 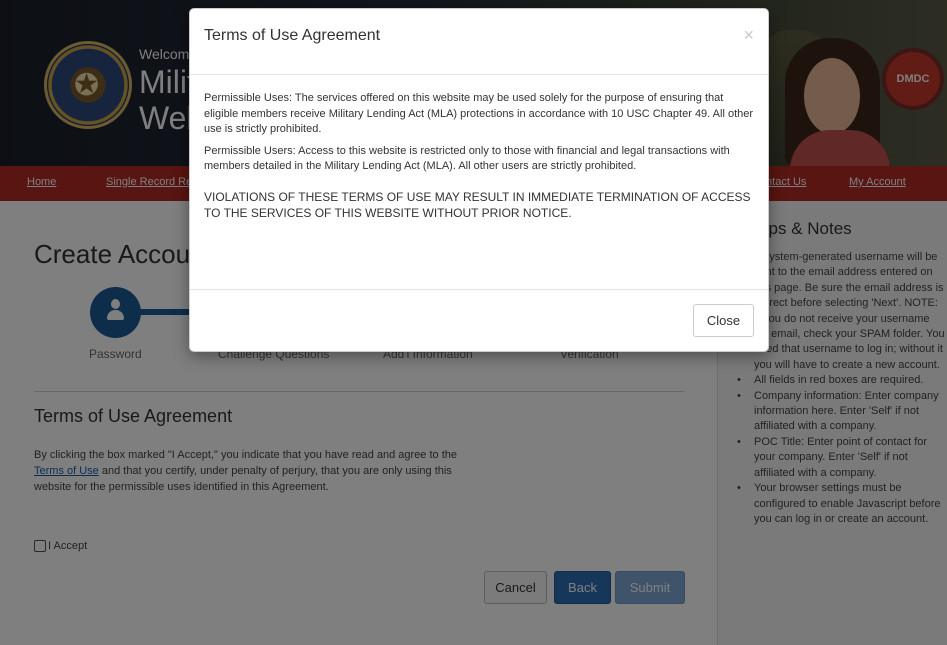 I want to click on close-icon: ×, so click(x=748, y=35).